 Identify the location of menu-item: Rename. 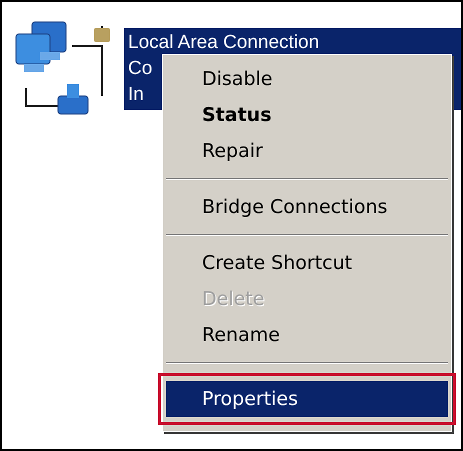
(307, 335).